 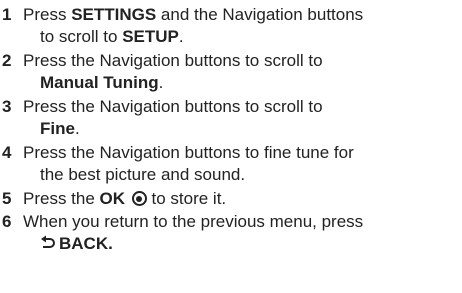 I want to click on manual-tuning-label: Manual Tuning, so click(x=99, y=82).